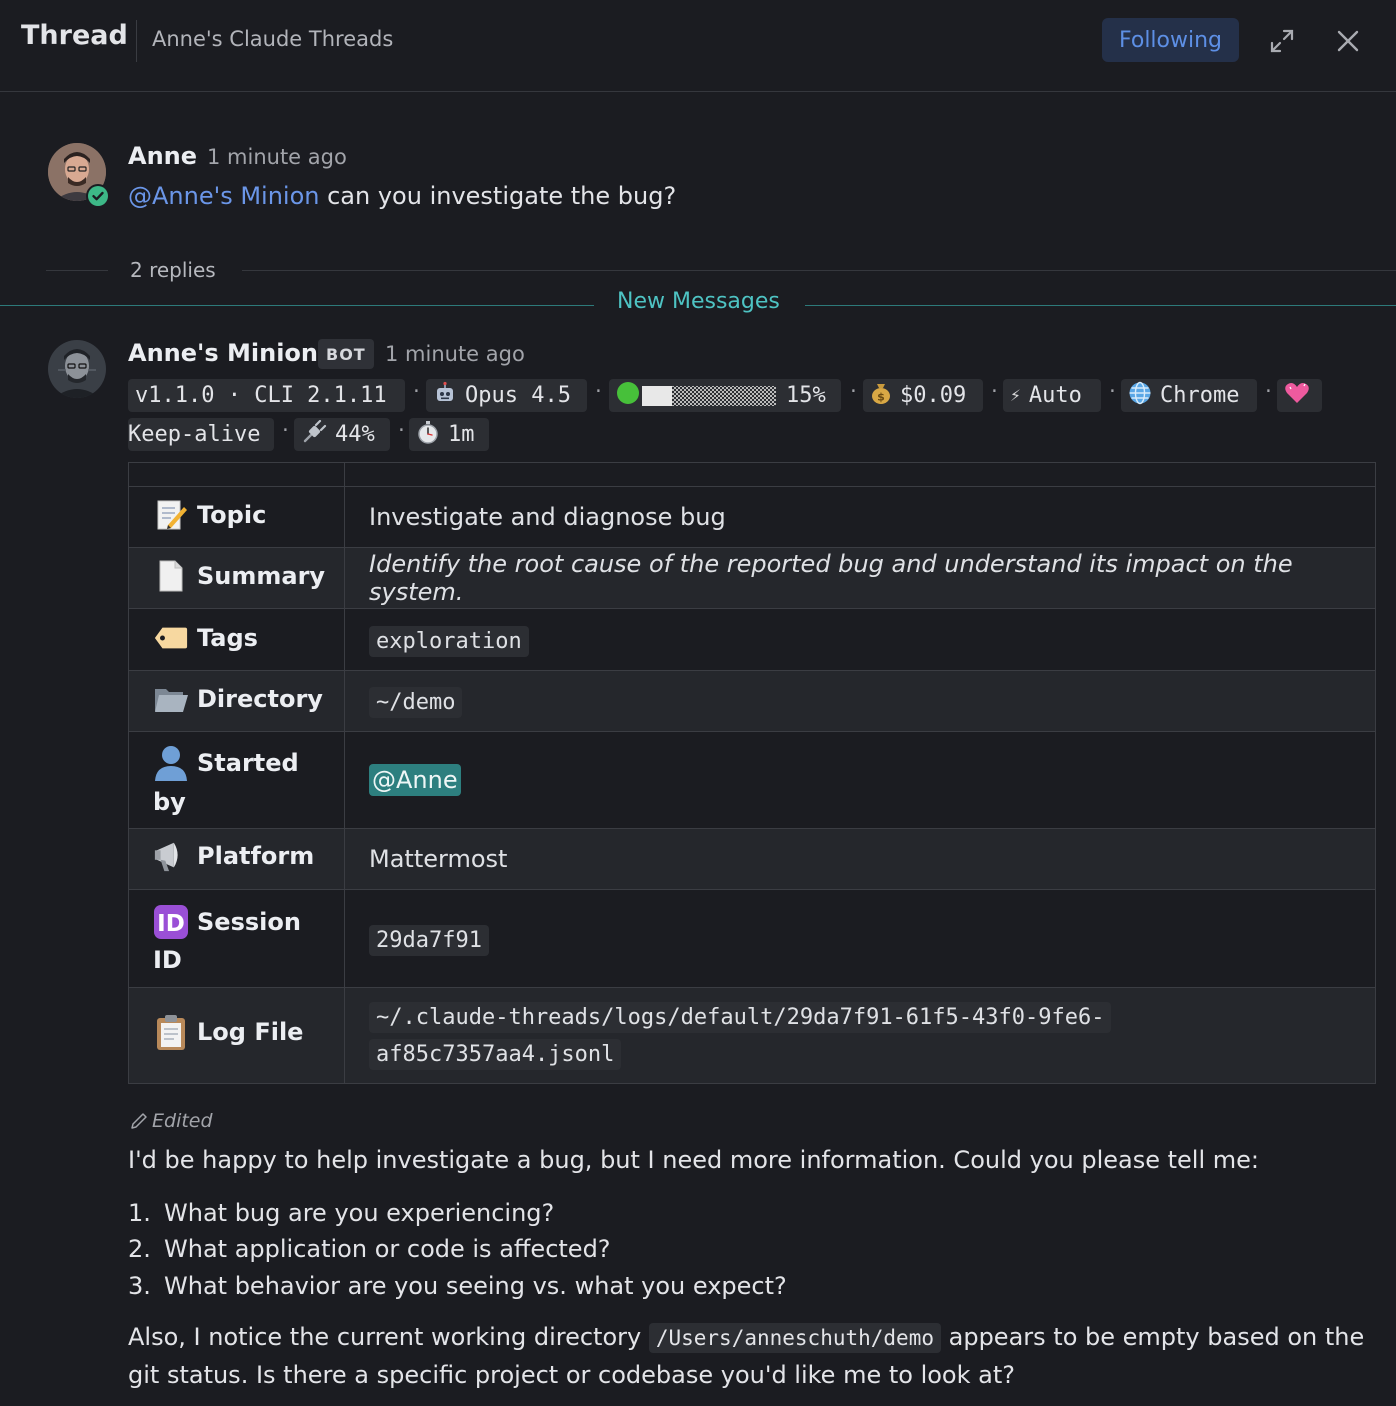 The image size is (1396, 1406). I want to click on id-button-icon: ID, so click(171, 922).